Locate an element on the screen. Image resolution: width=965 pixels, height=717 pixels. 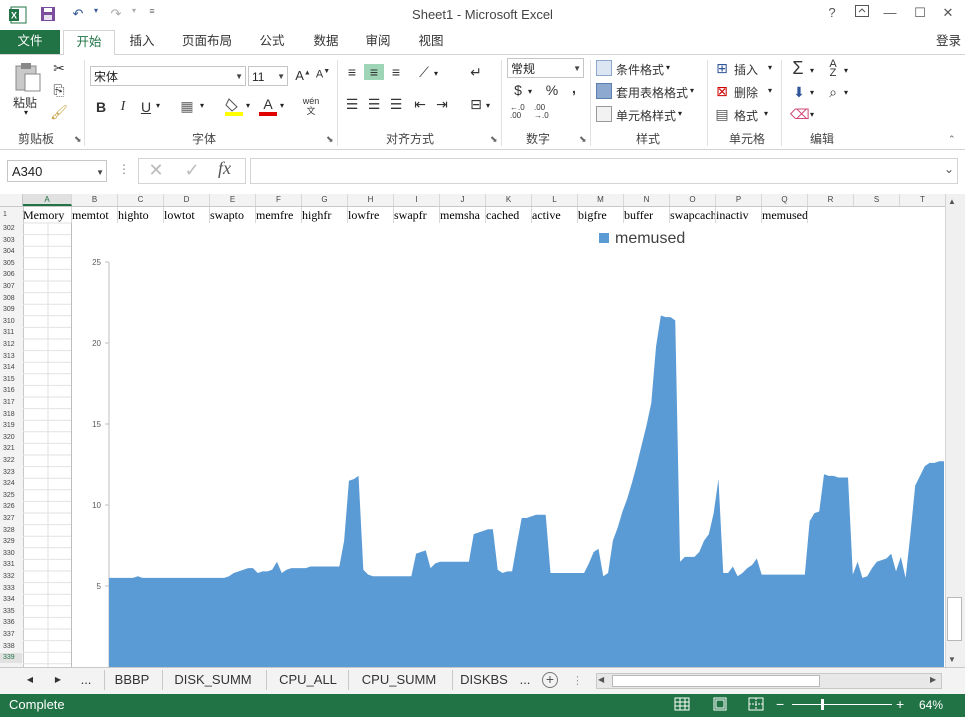
find-select-dropdown-icon: ▾ is located at coordinates (846, 92).